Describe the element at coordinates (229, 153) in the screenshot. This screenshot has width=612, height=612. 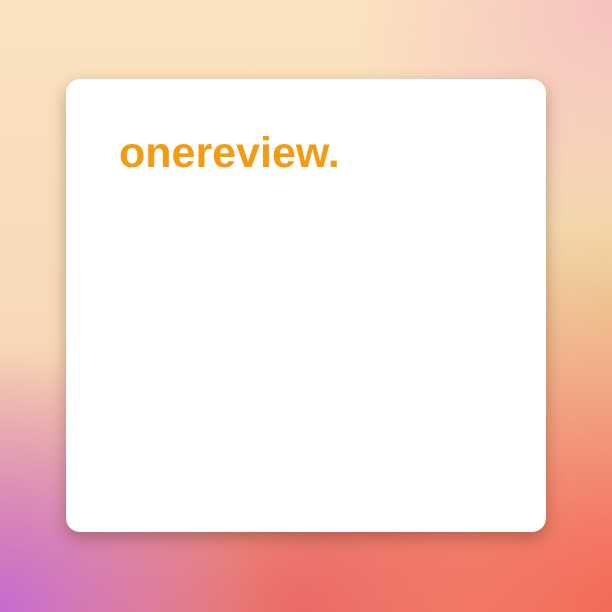
I see `brand-logo: onereview.` at that location.